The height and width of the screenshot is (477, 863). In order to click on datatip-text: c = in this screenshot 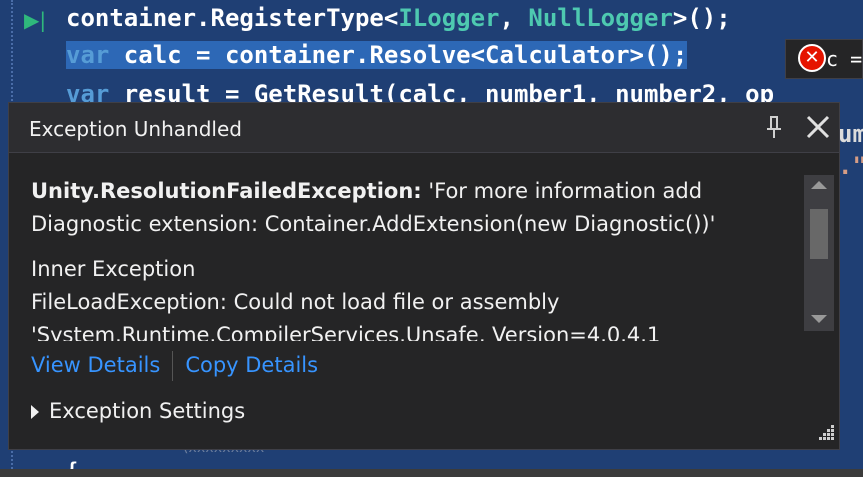, I will do `click(844, 59)`.